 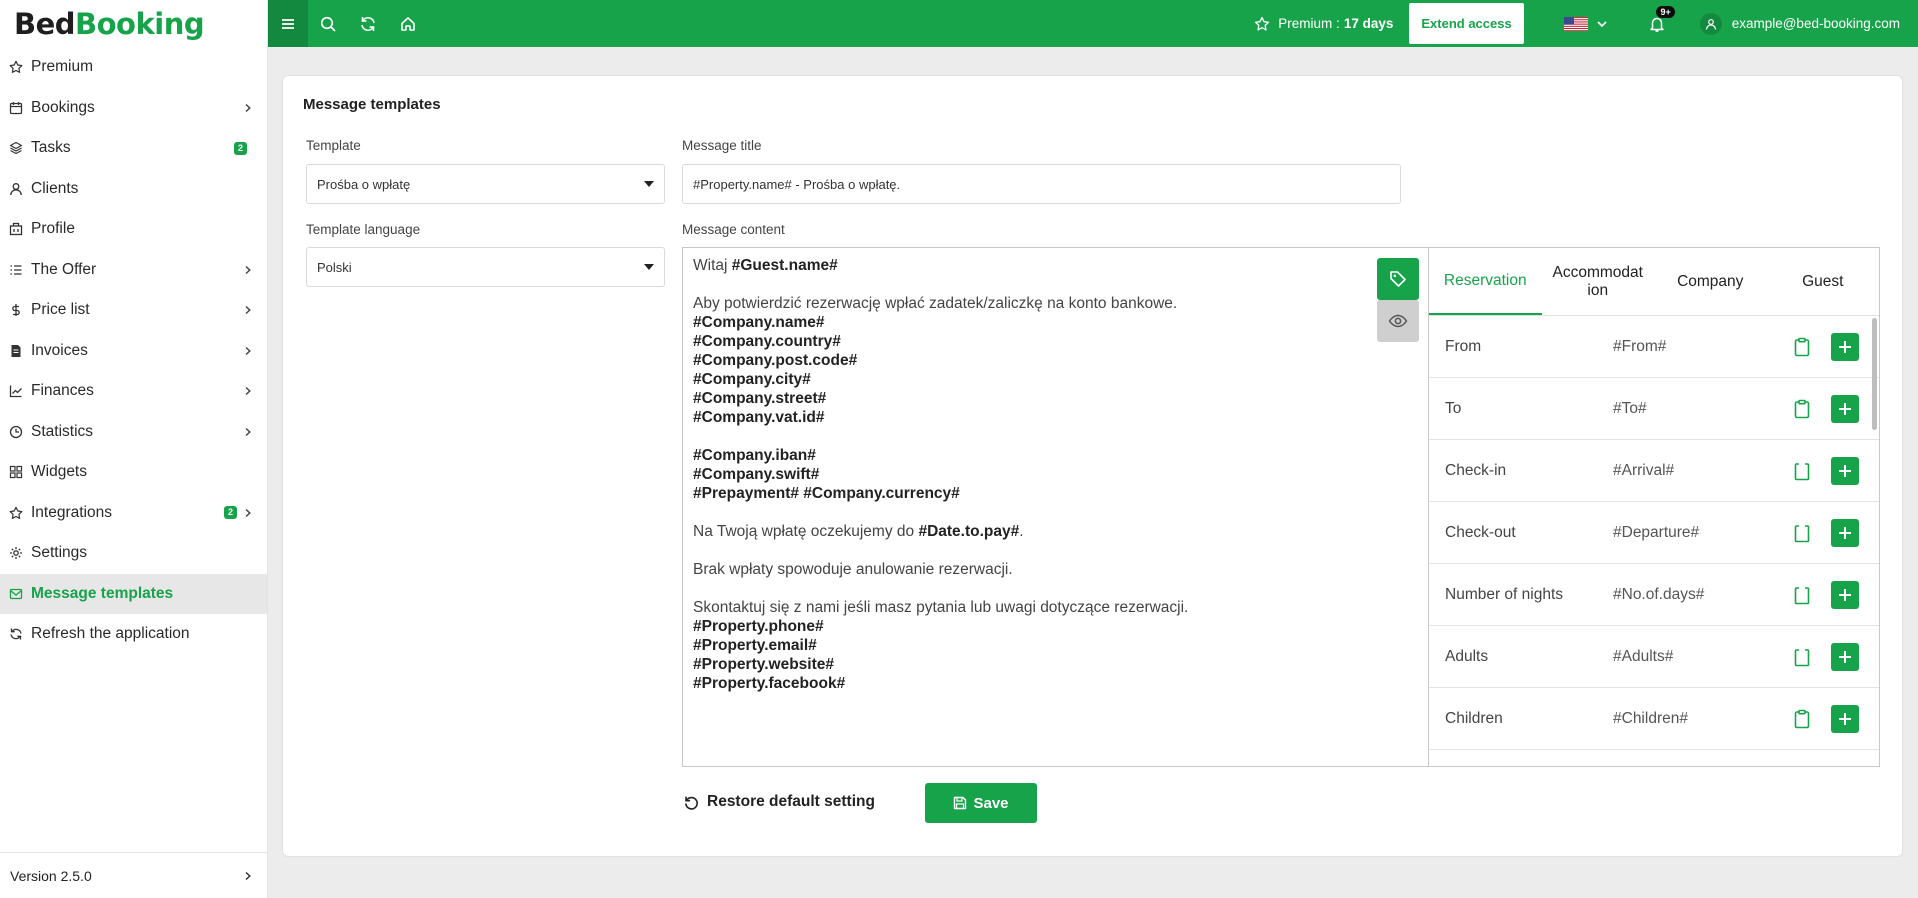 What do you see at coordinates (649, 184) in the screenshot?
I see `caret-down-icon` at bounding box center [649, 184].